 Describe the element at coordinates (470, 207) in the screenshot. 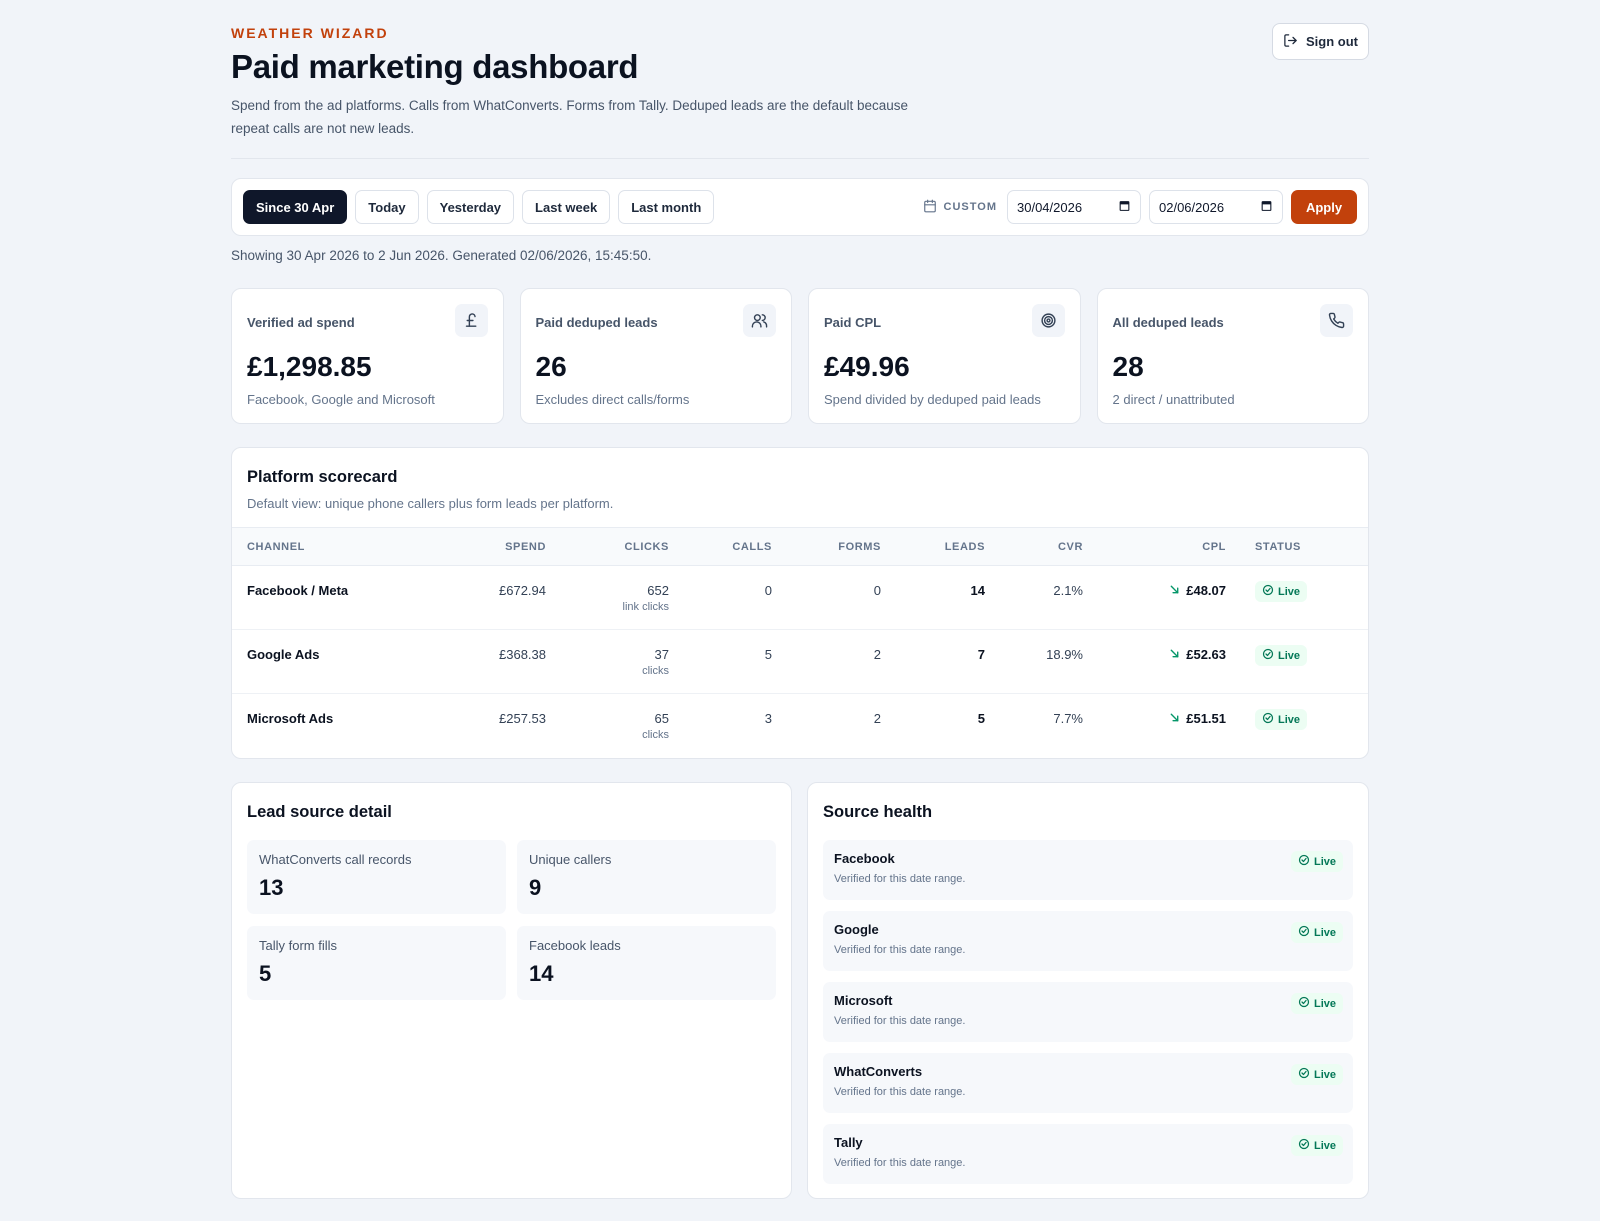

I see `preset-yesterday: Yesterday` at that location.